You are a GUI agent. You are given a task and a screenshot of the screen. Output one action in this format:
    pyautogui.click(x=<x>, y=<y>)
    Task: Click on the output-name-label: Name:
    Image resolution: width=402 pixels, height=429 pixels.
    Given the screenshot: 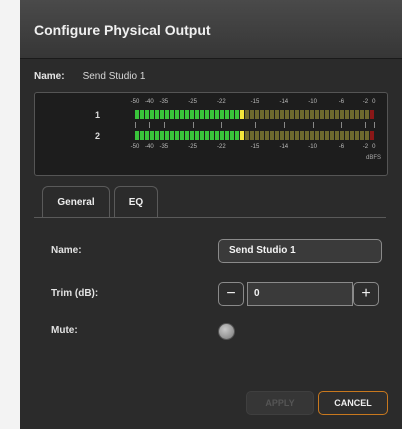 What is the action you would take?
    pyautogui.click(x=49, y=76)
    